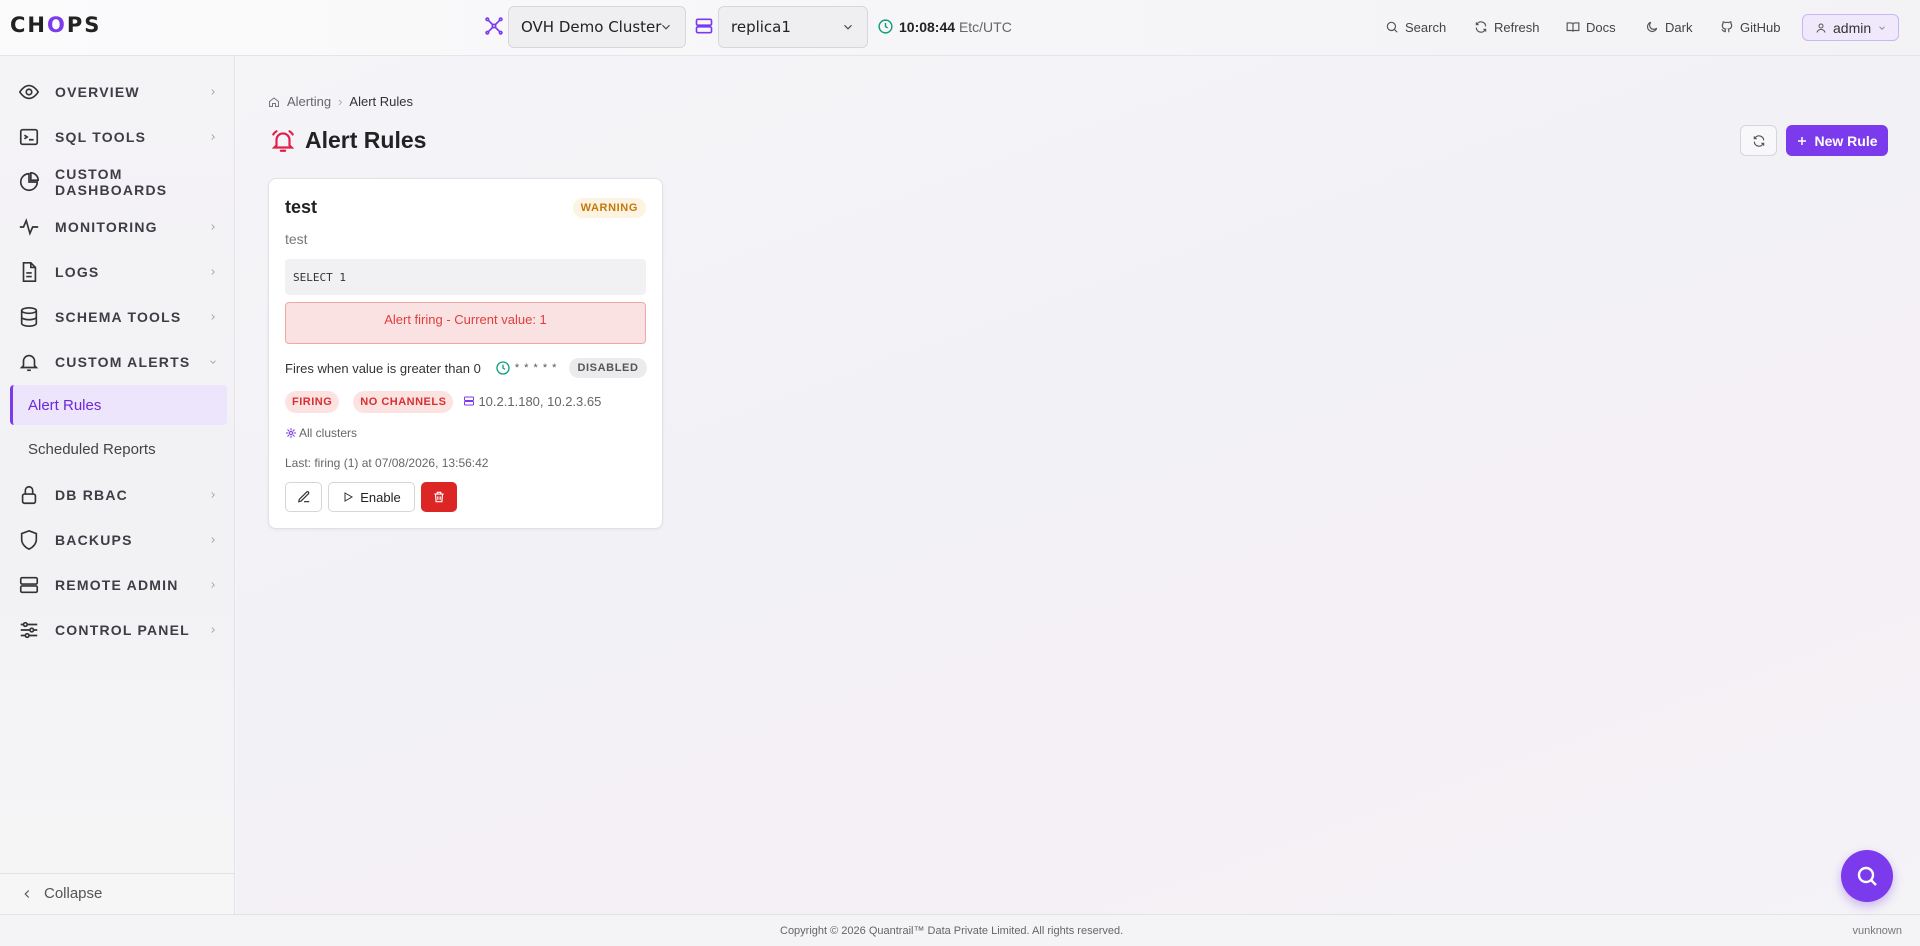 This screenshot has width=1920, height=946. What do you see at coordinates (465, 277) in the screenshot?
I see `rule-query: SELECT 1` at bounding box center [465, 277].